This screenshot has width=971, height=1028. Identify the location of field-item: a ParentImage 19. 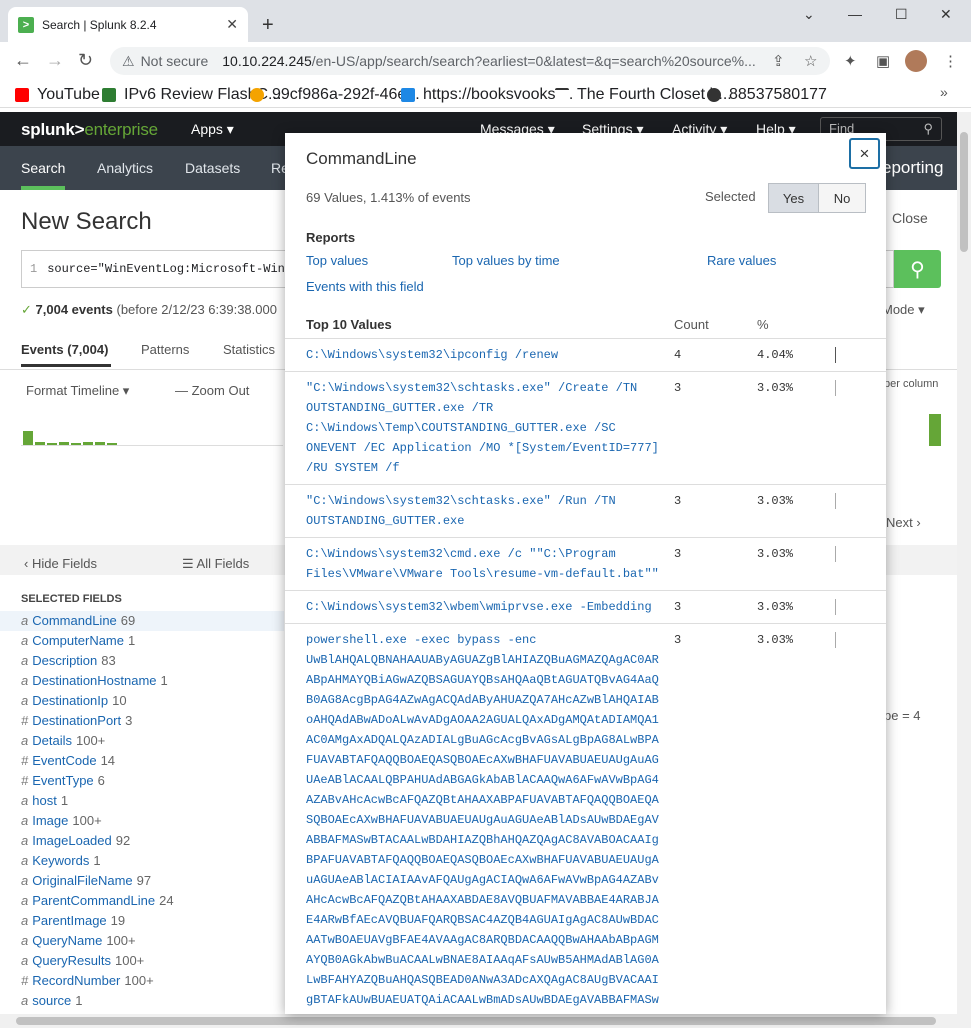
(142, 921).